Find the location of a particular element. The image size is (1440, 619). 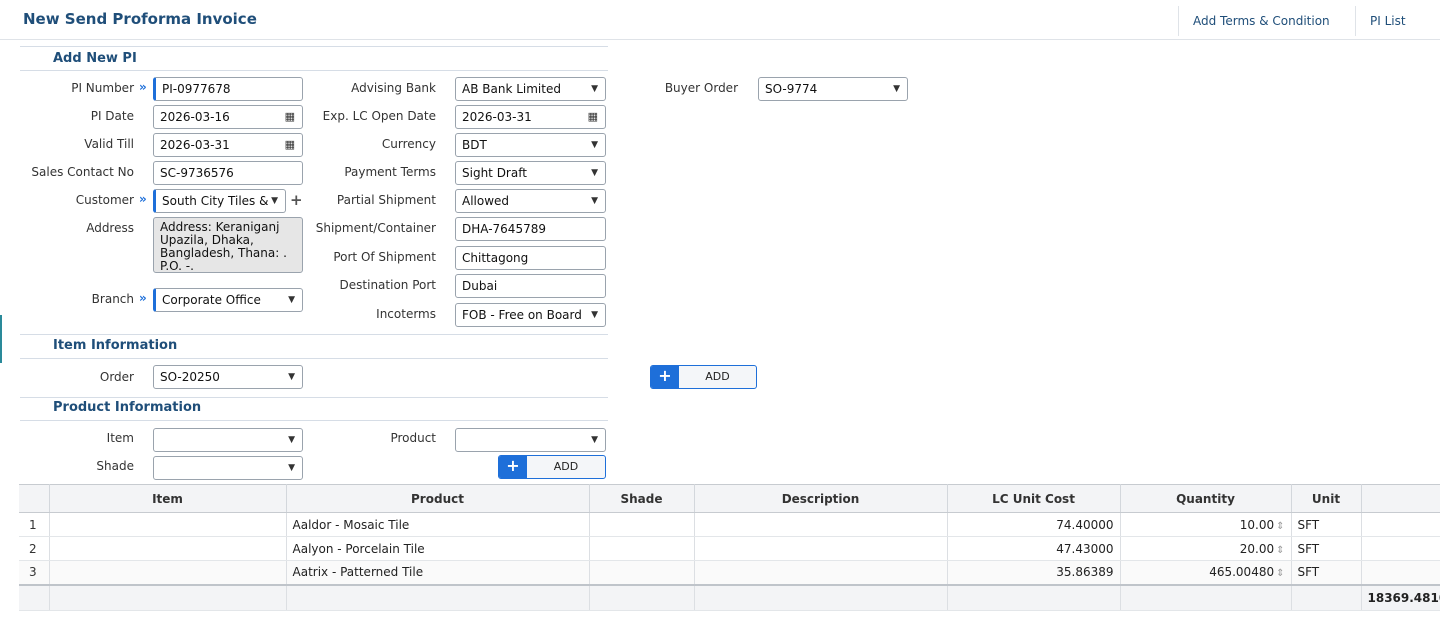

buyer-order-select: SO-9774 ▼ is located at coordinates (833, 89).